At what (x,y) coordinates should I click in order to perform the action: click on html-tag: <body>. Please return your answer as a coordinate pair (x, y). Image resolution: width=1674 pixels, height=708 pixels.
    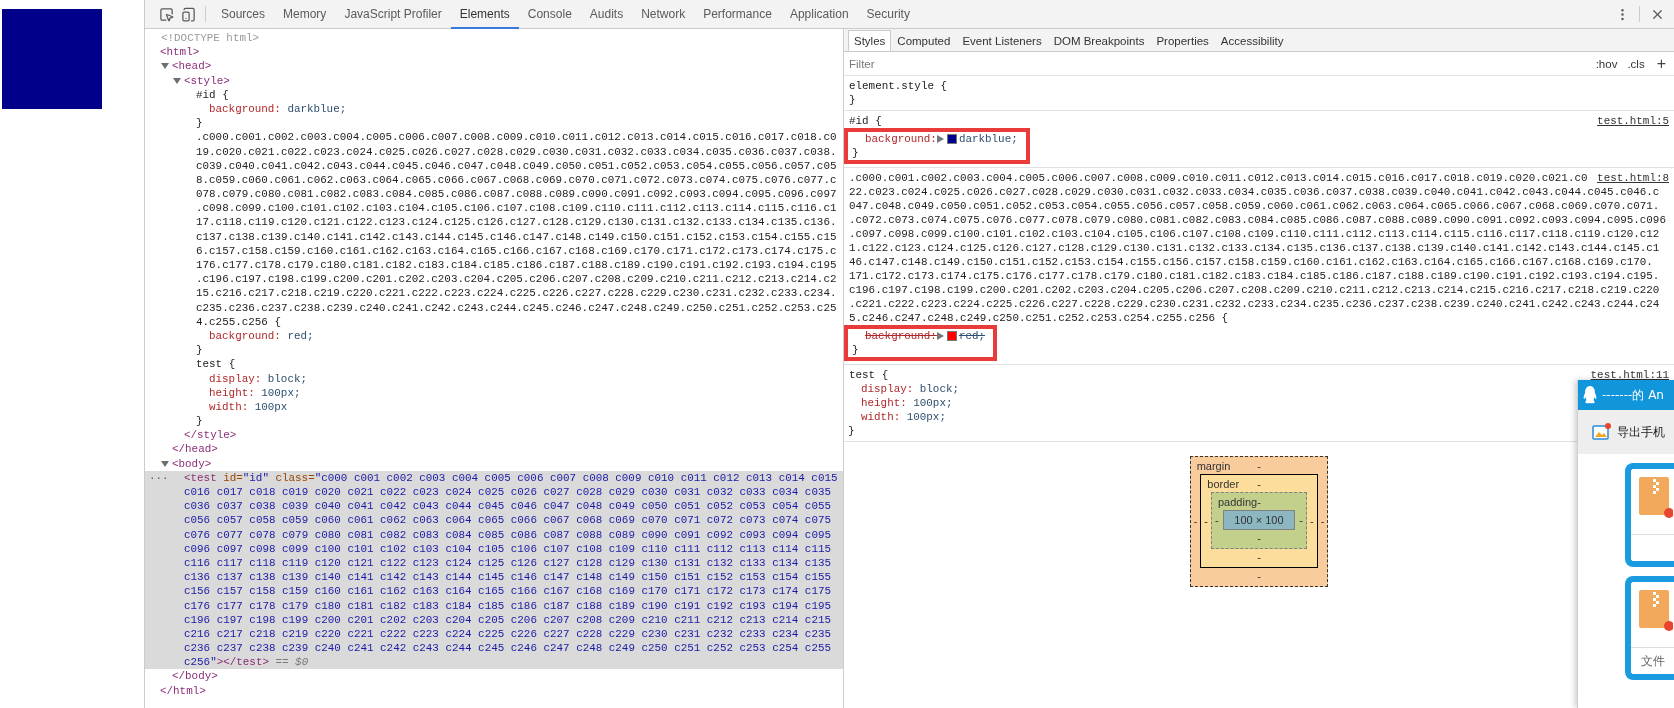
    Looking at the image, I should click on (192, 463).